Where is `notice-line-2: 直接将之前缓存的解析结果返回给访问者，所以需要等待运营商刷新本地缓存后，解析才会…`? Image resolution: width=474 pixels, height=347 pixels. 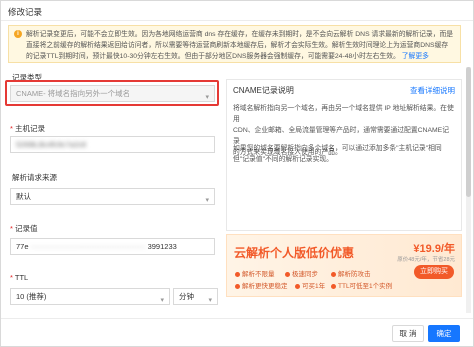 notice-line-2: 直接将之前缓存的解析结果返回给访问者，所以需要等待运营商刷新本地缓存后，解析才会… is located at coordinates (237, 45).